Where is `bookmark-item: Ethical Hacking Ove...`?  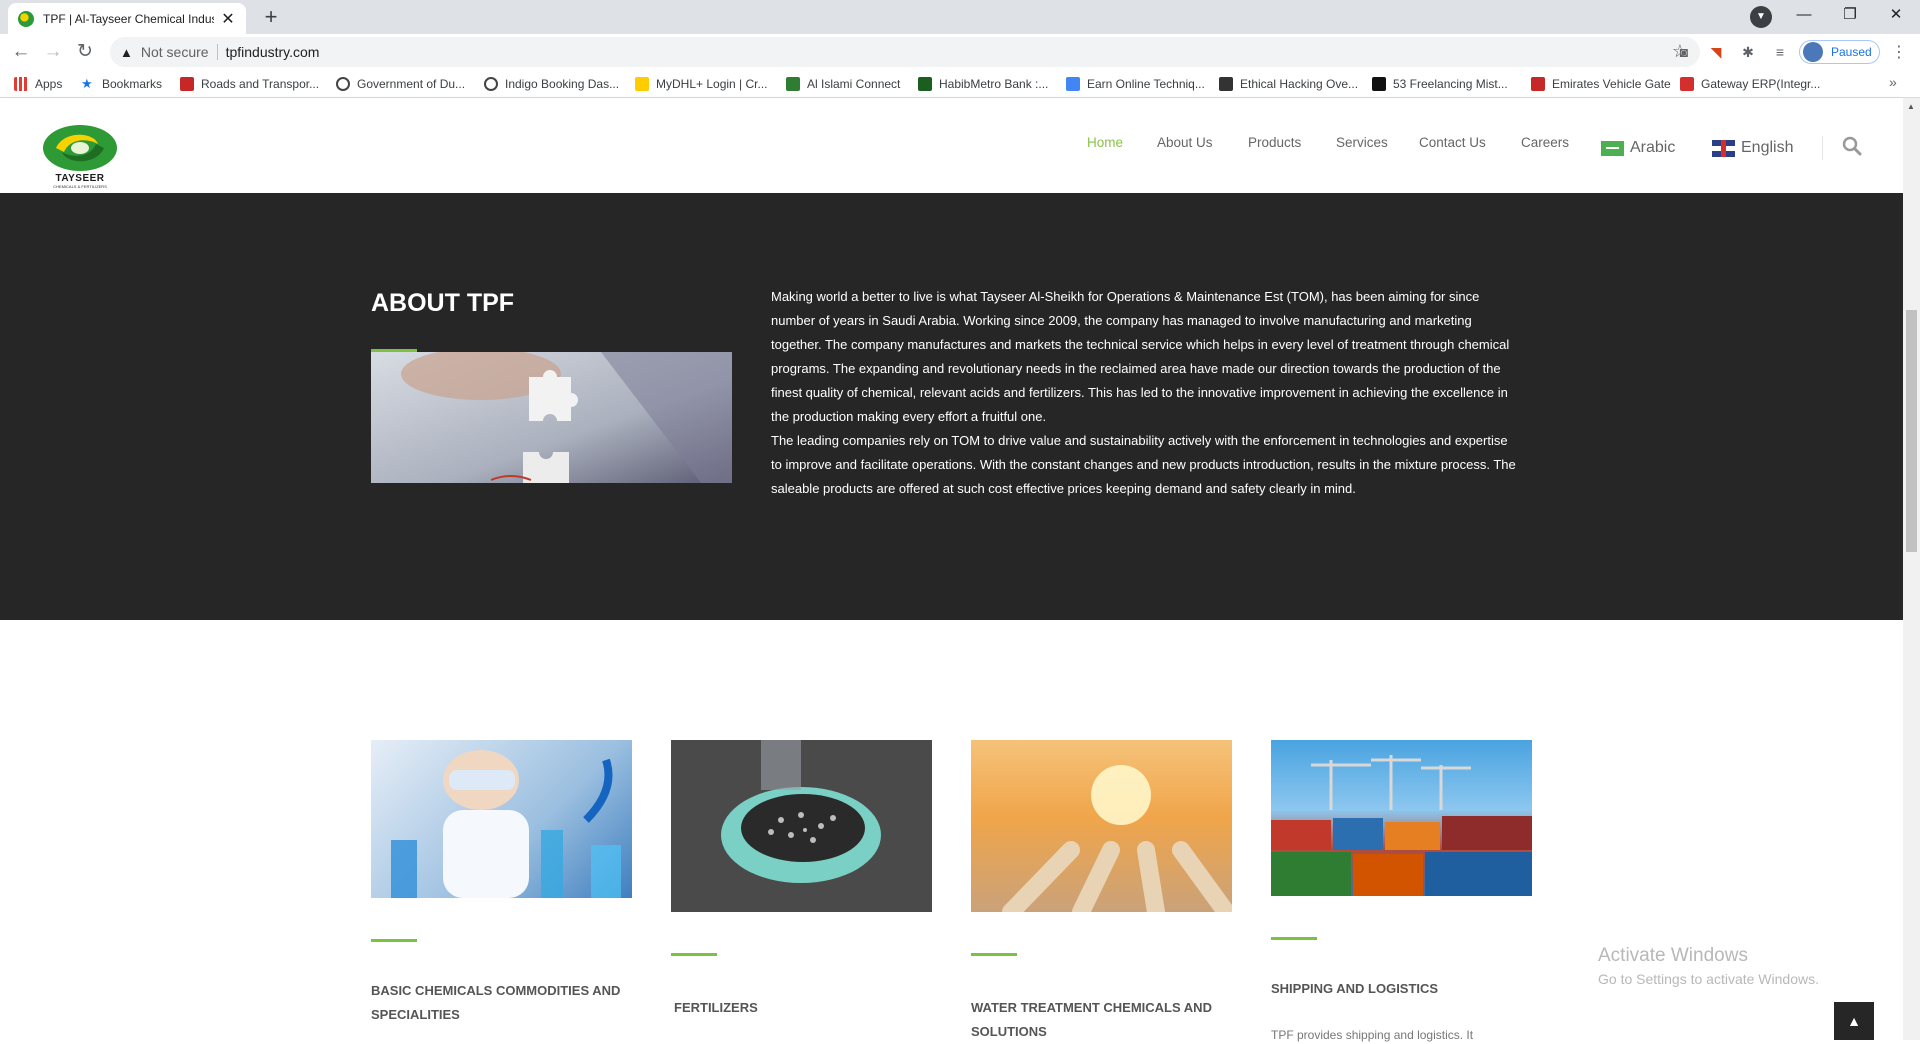
bookmark-item: Ethical Hacking Ove... is located at coordinates (1288, 84).